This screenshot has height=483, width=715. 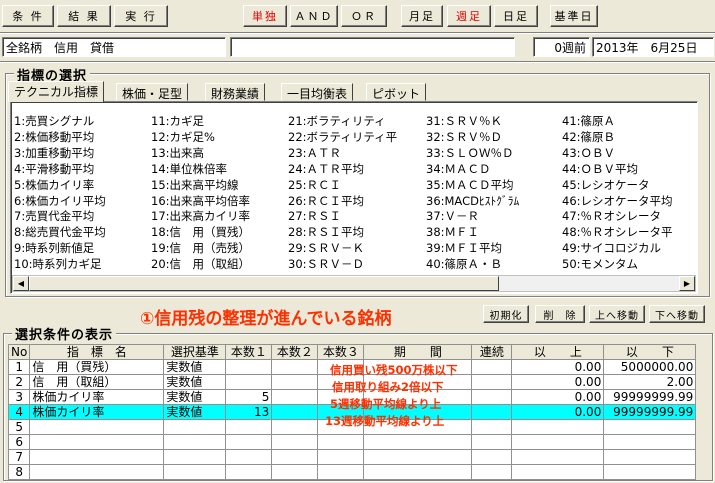 I want to click on triangle-right-icon: ▶, so click(x=687, y=283).